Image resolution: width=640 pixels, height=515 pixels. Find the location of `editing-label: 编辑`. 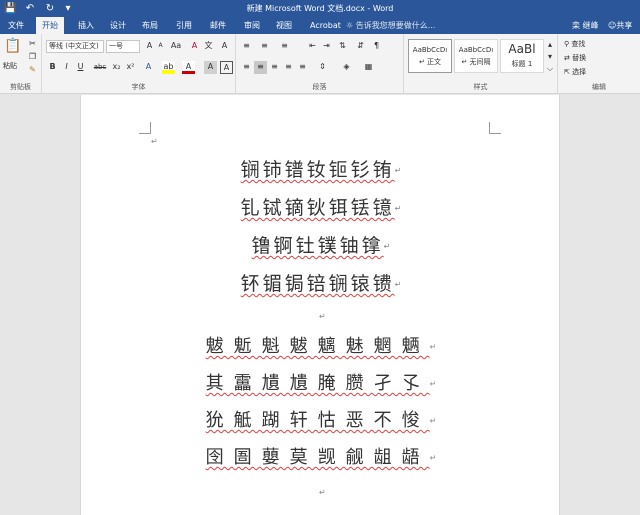

editing-label: 编辑 is located at coordinates (599, 87).